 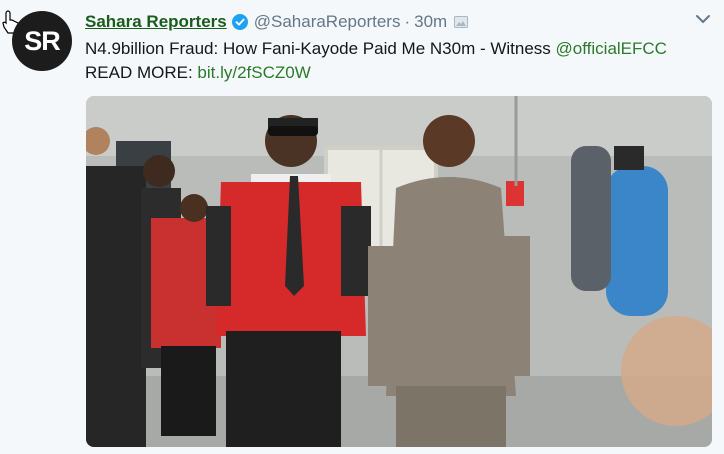 What do you see at coordinates (395, 73) in the screenshot?
I see `read-more-line: READ MORE: bit.ly/2fSCZ0W` at bounding box center [395, 73].